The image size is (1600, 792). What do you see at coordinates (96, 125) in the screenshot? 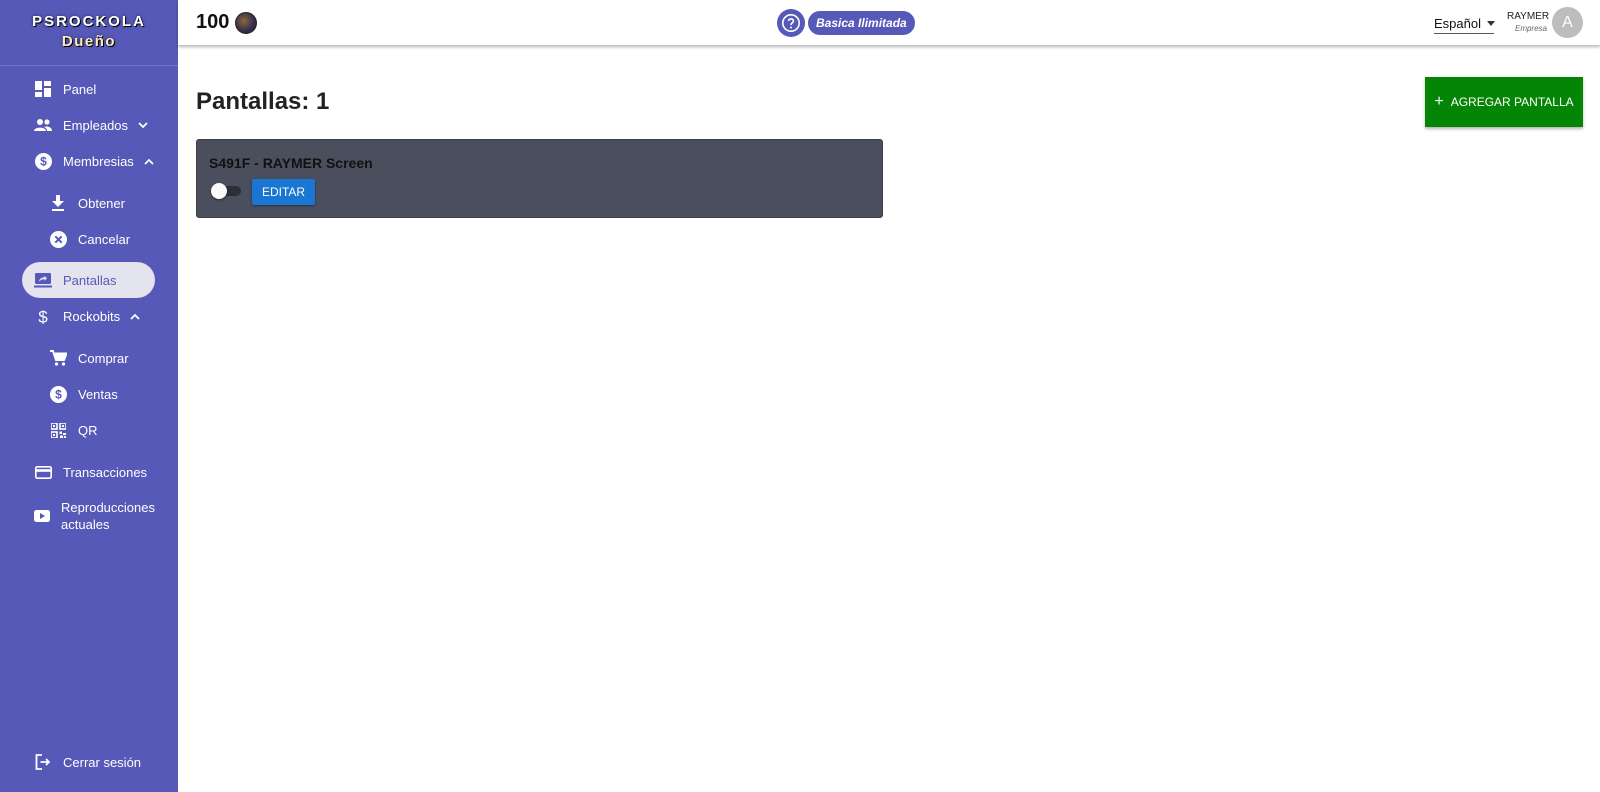
I see `sidebar-item-label: Empleados` at bounding box center [96, 125].